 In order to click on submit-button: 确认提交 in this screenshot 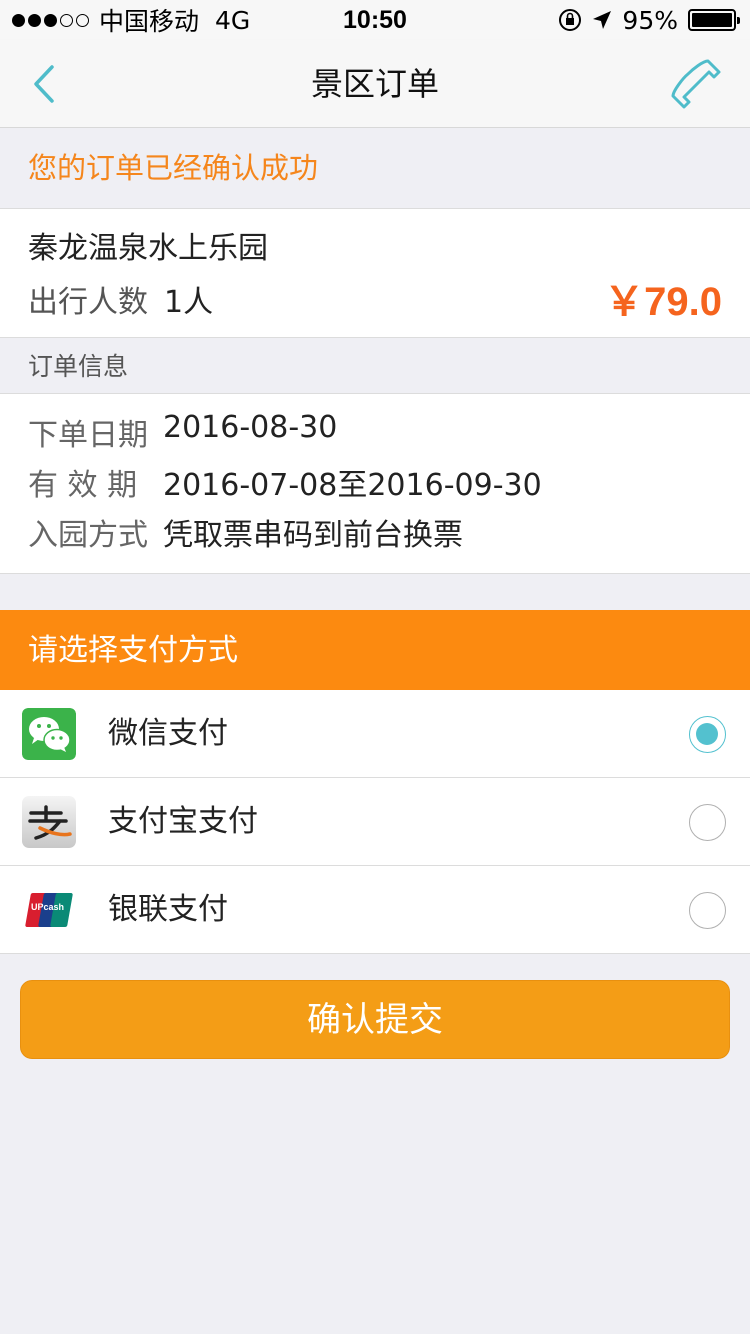, I will do `click(375, 1019)`.